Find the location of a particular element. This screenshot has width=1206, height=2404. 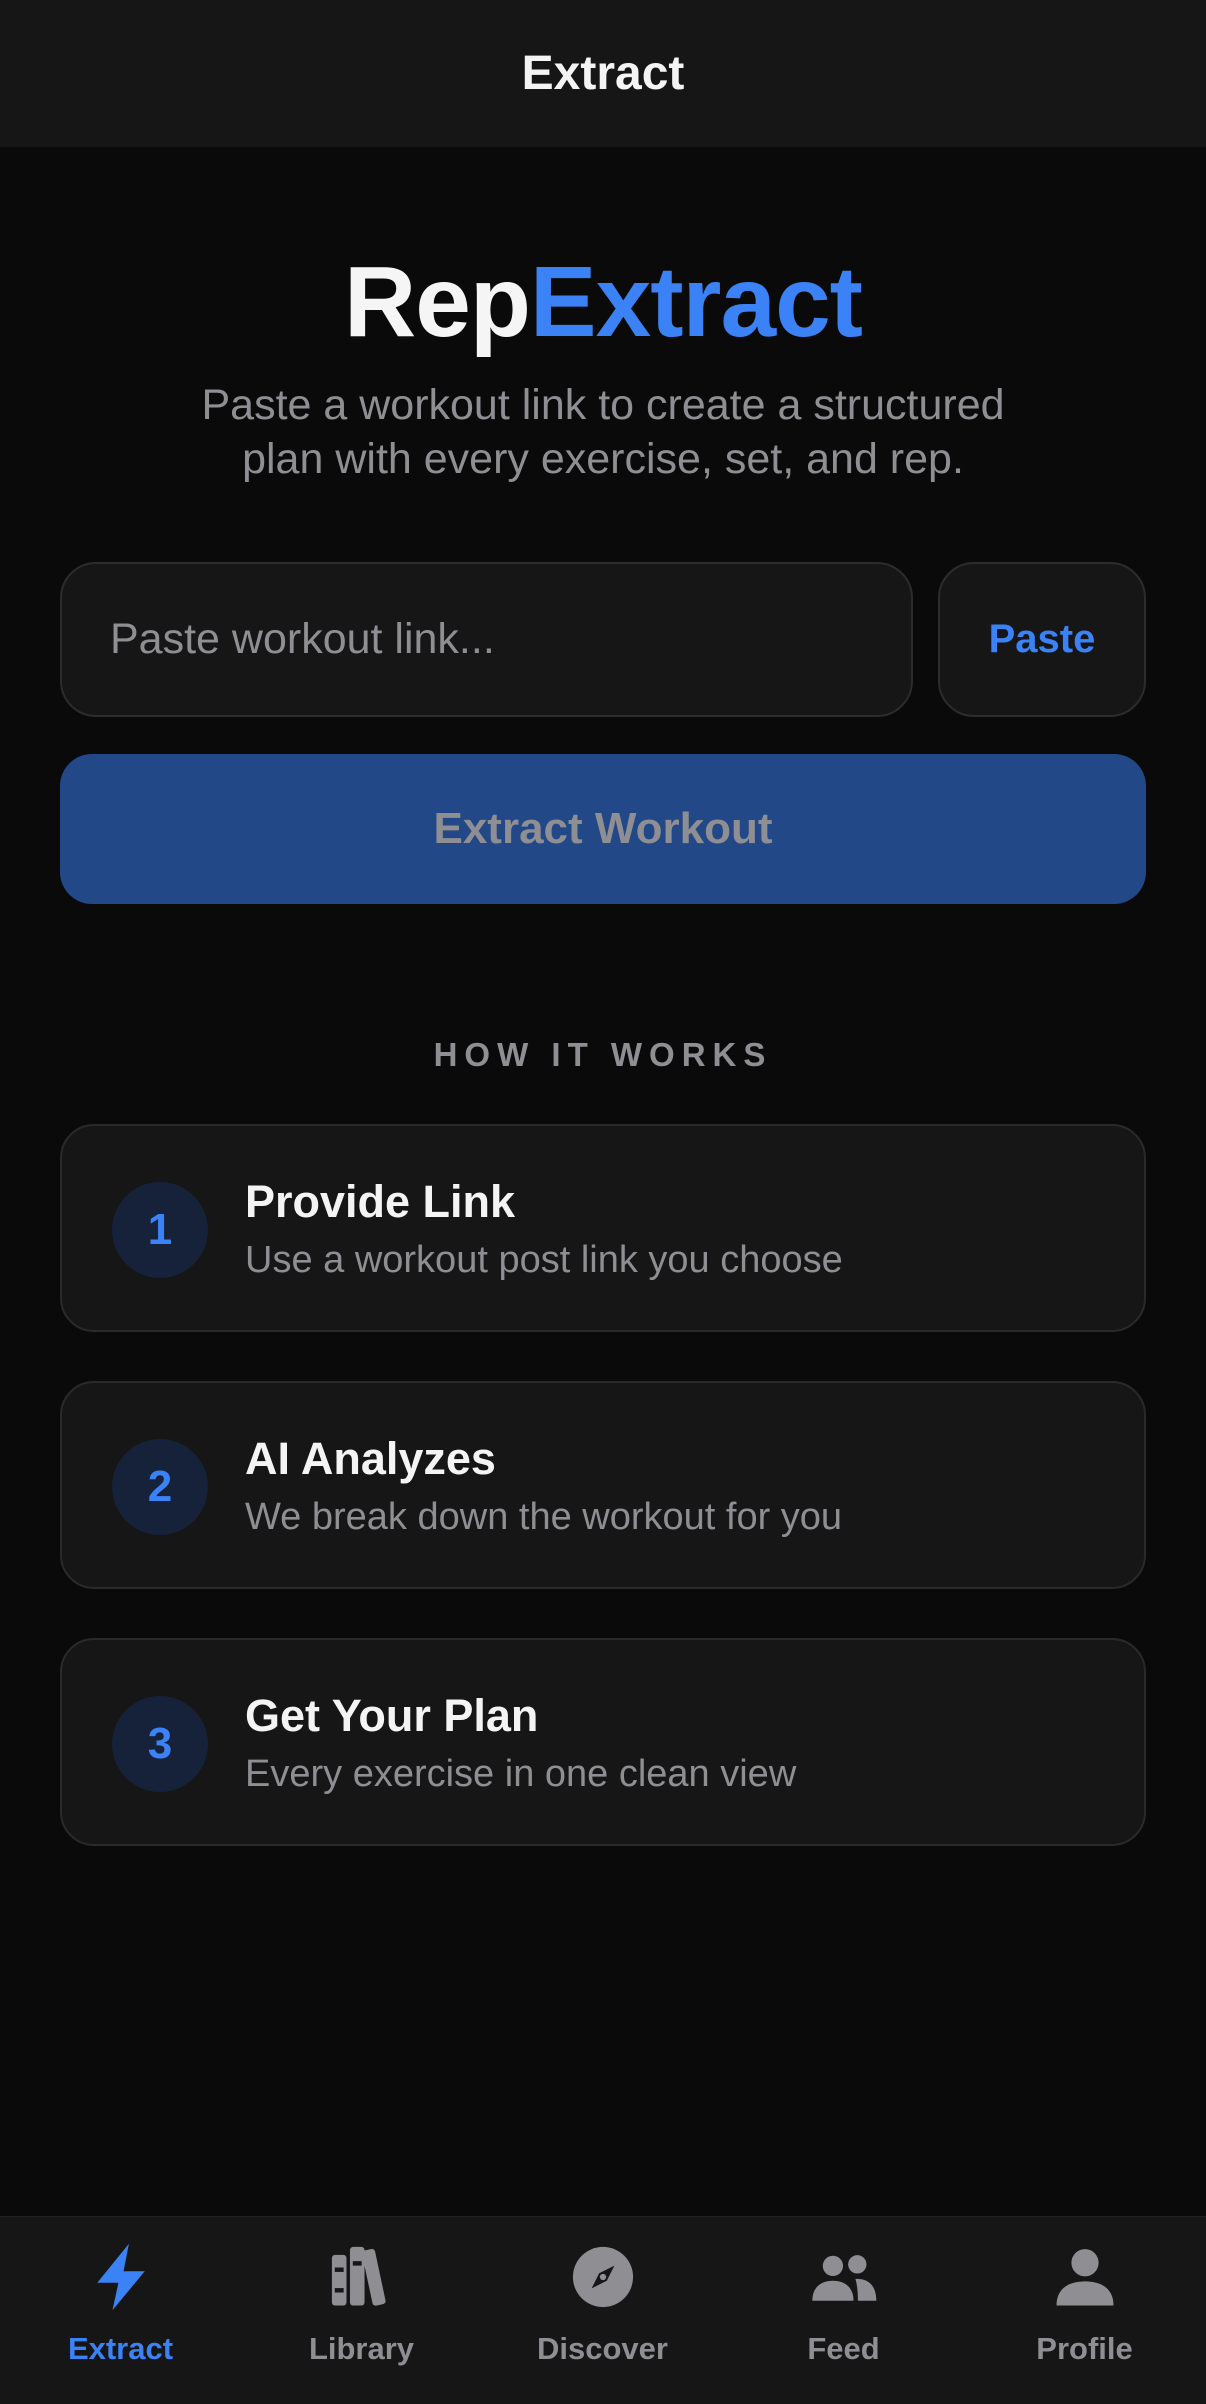

tab-profile: Profile is located at coordinates (1084, 2310).